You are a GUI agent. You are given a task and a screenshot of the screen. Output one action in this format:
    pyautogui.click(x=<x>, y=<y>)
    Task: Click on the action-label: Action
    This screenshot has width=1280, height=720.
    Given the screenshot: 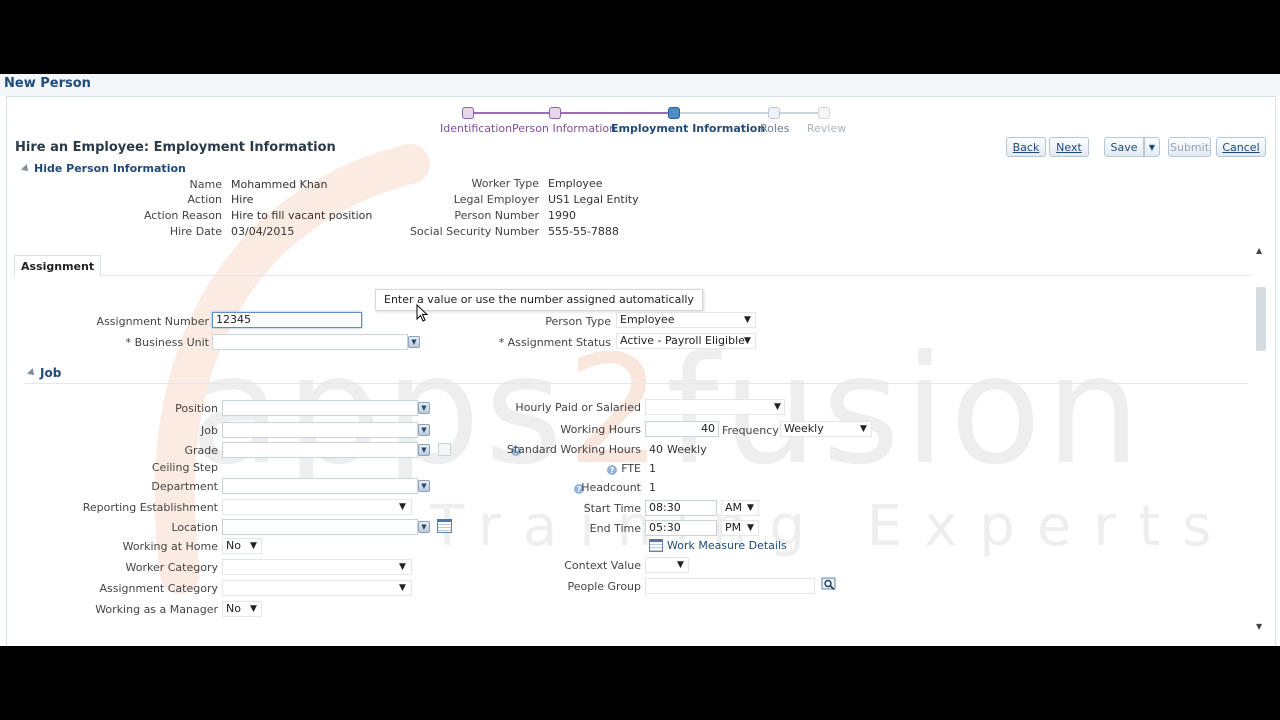 What is the action you would take?
    pyautogui.click(x=204, y=199)
    